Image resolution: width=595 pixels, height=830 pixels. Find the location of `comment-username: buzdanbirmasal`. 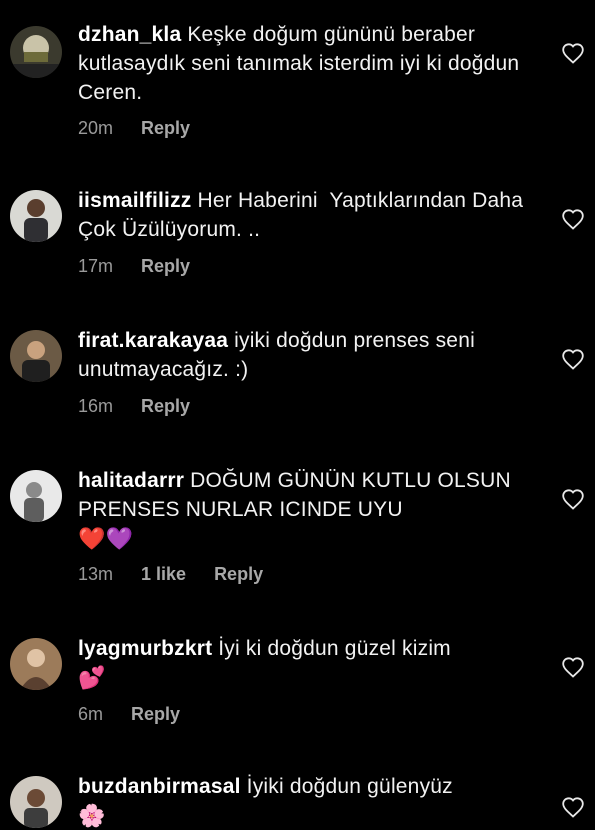

comment-username: buzdanbirmasal is located at coordinates (159, 786).